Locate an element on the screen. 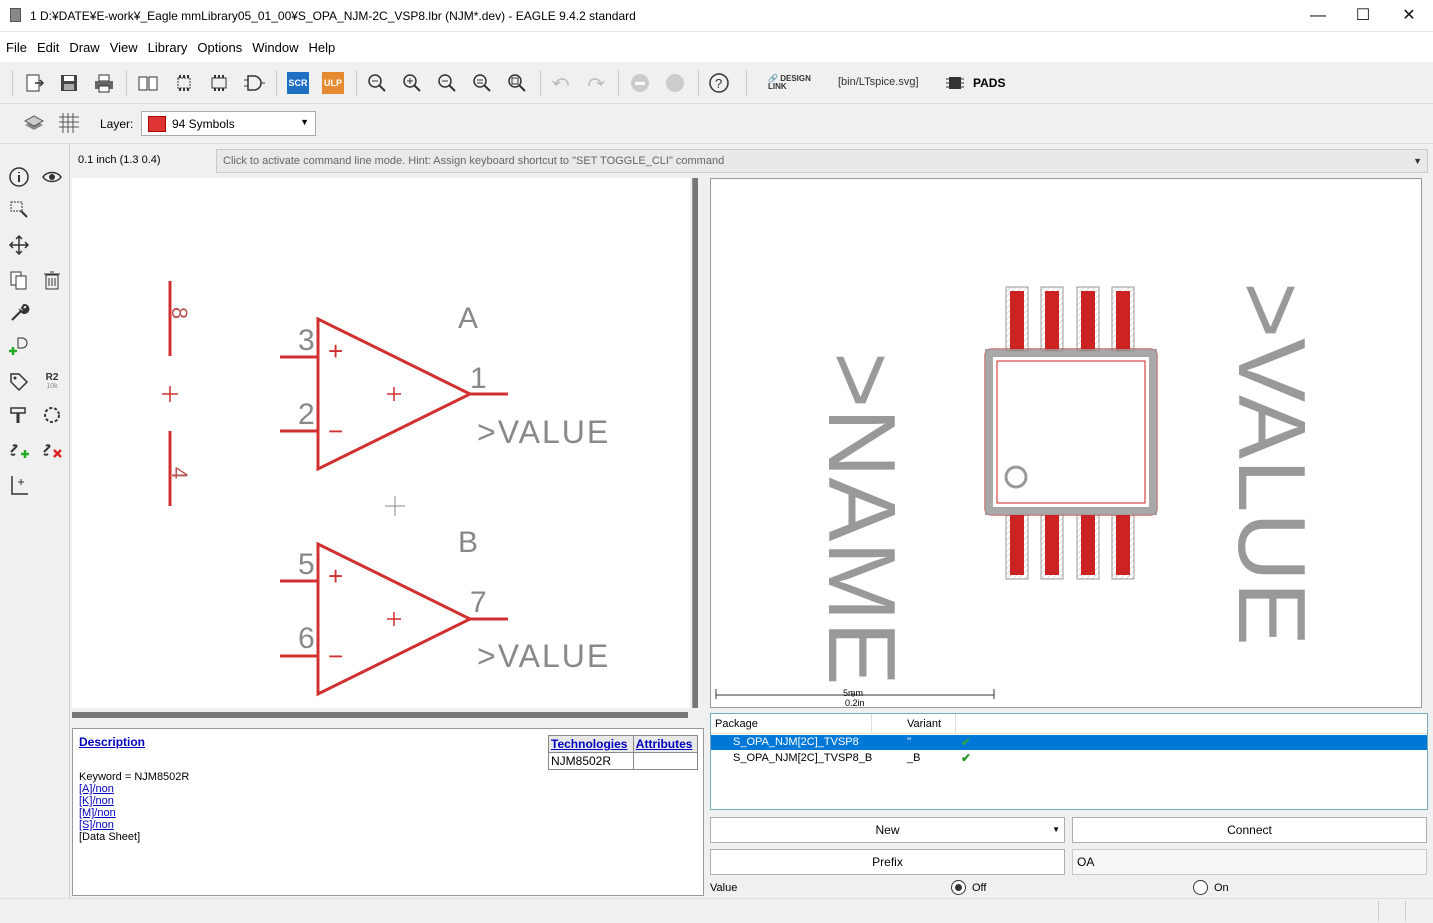 Image resolution: width=1433 pixels, height=923 pixels. change-icon is located at coordinates (52, 415).